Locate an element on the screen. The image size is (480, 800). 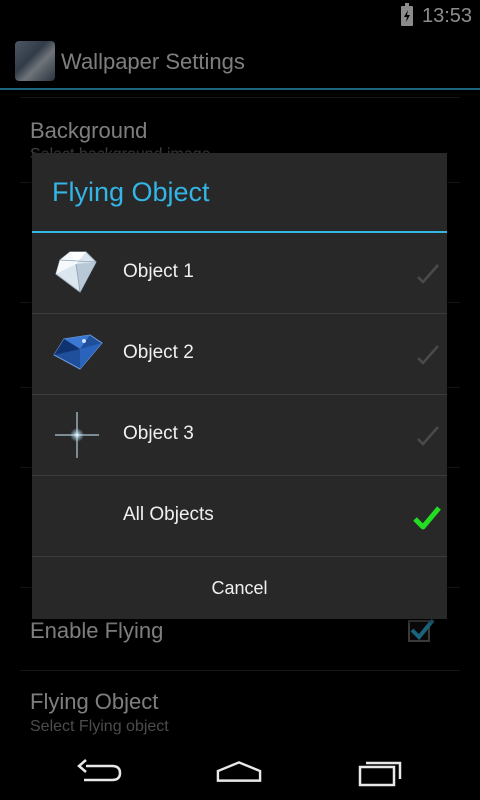
back-icon is located at coordinates (99, 772).